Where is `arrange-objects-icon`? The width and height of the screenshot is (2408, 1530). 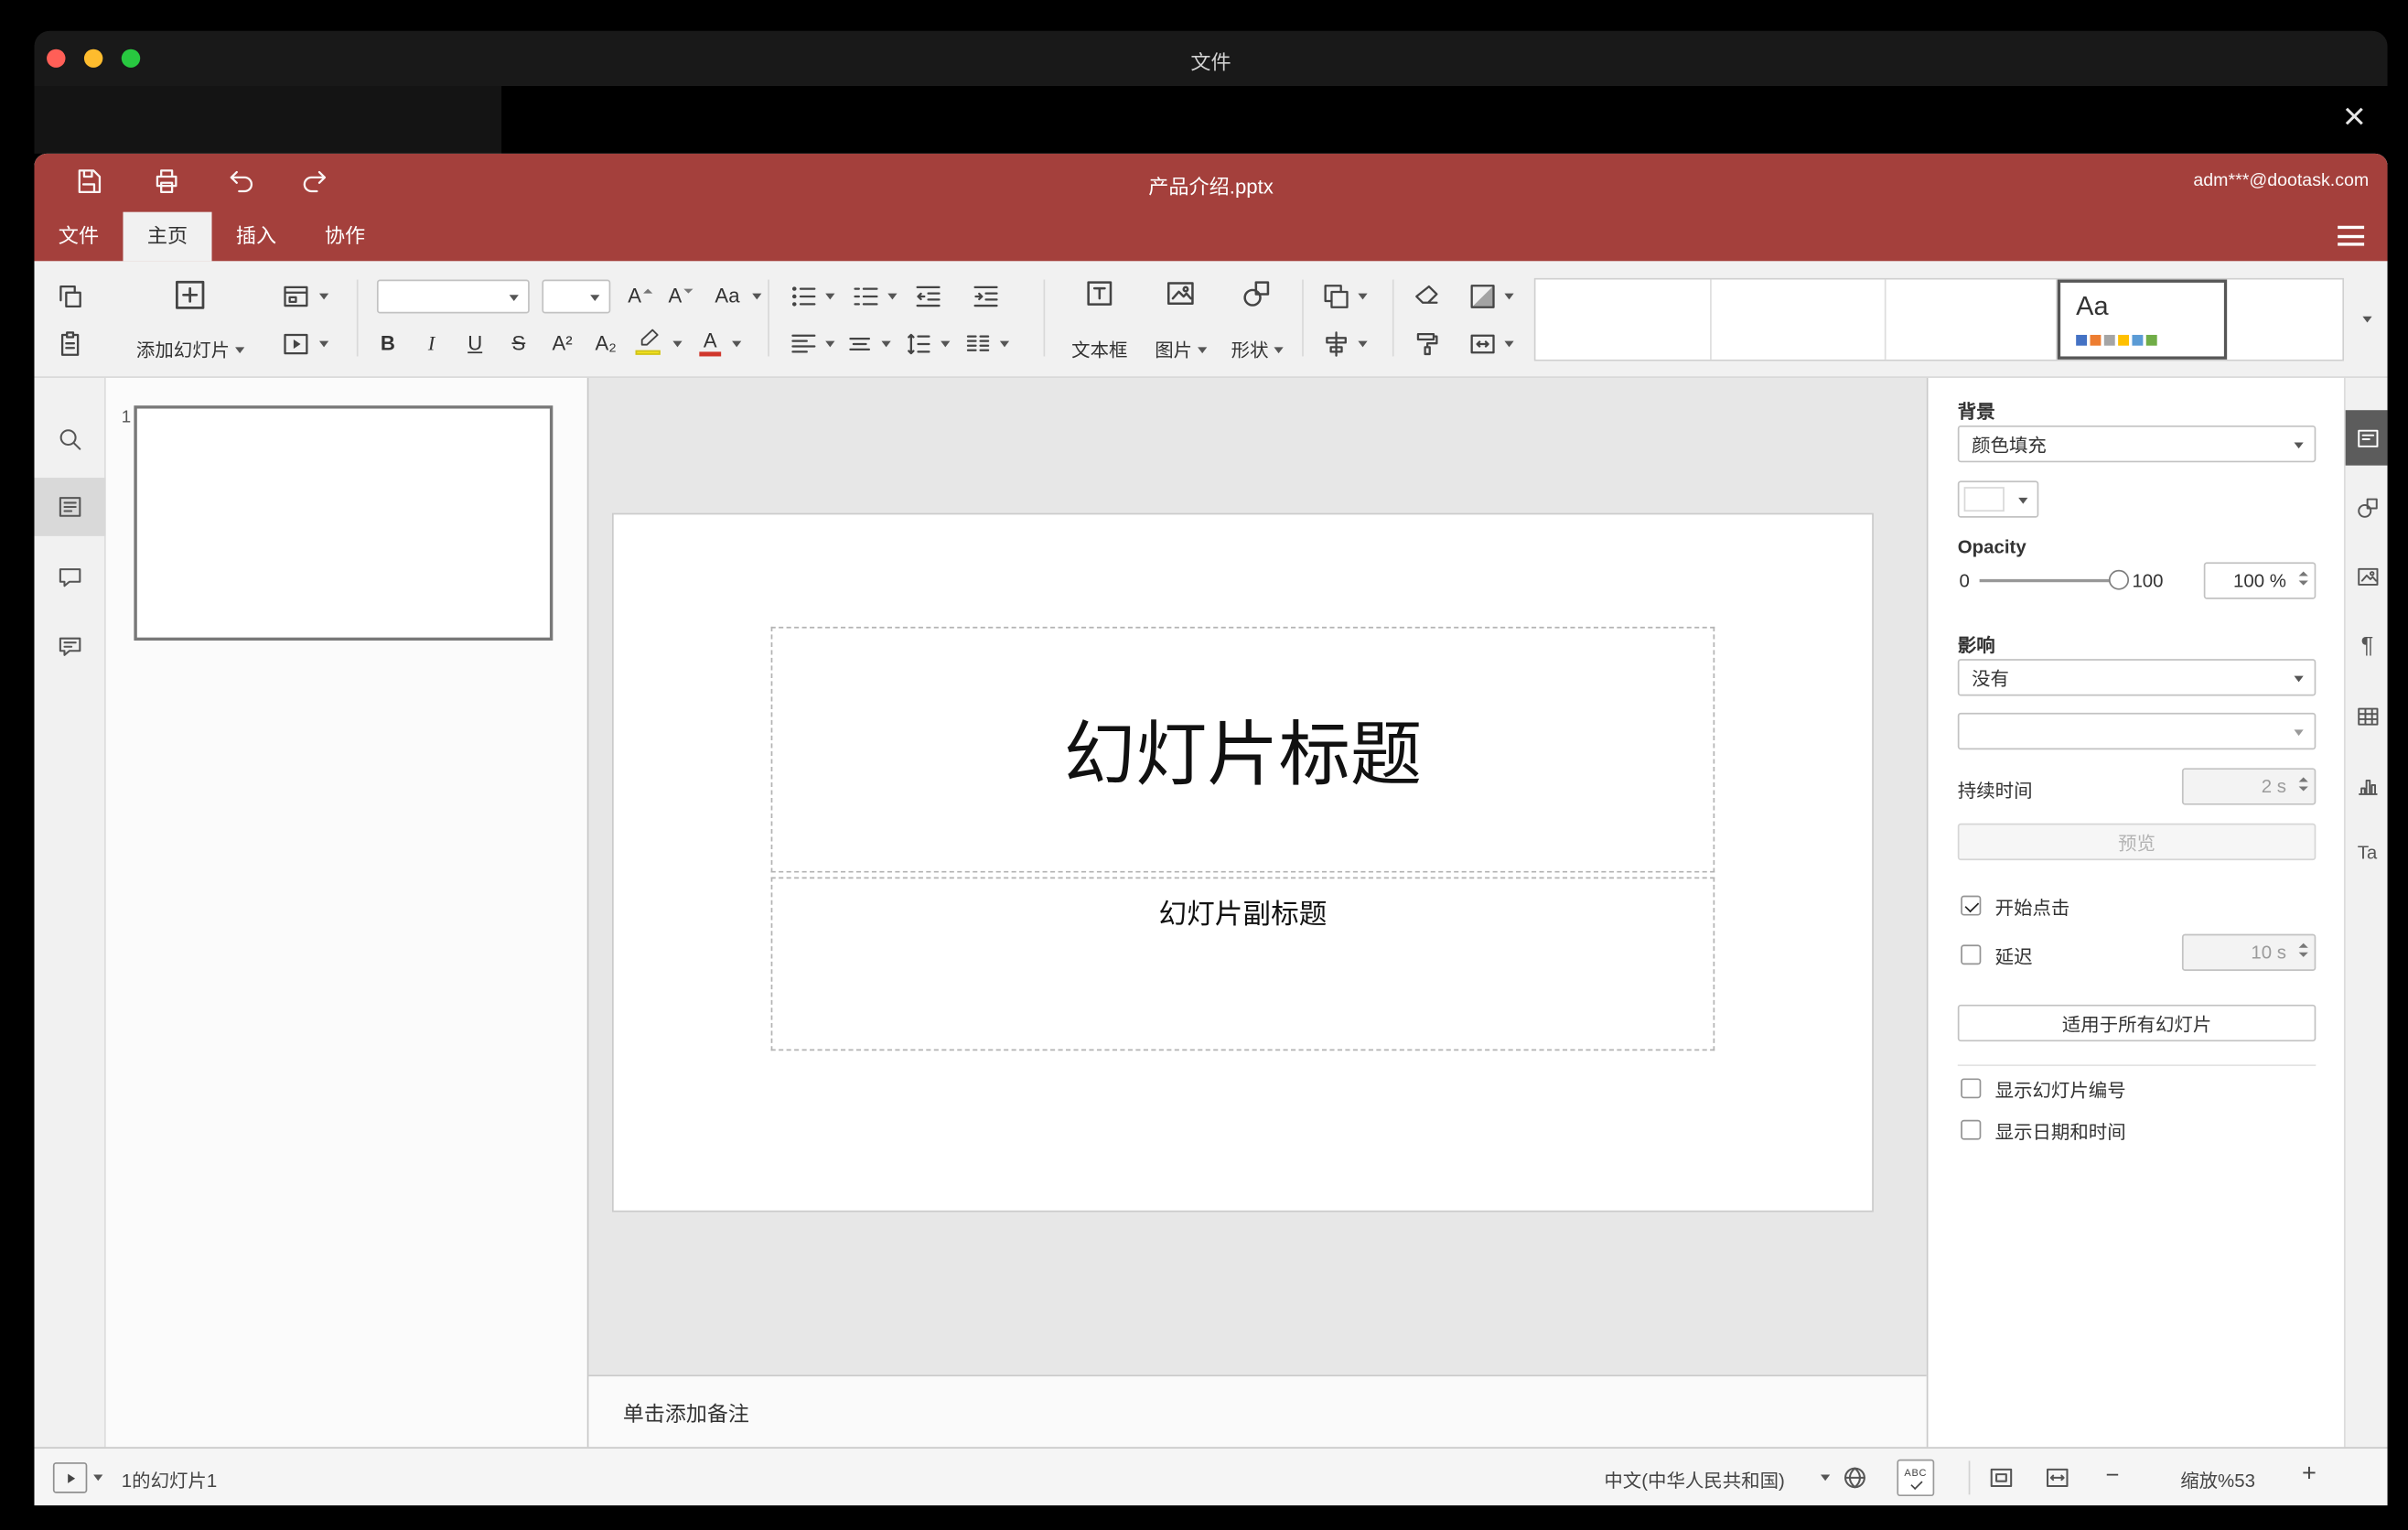
arrange-objects-icon is located at coordinates (1336, 296).